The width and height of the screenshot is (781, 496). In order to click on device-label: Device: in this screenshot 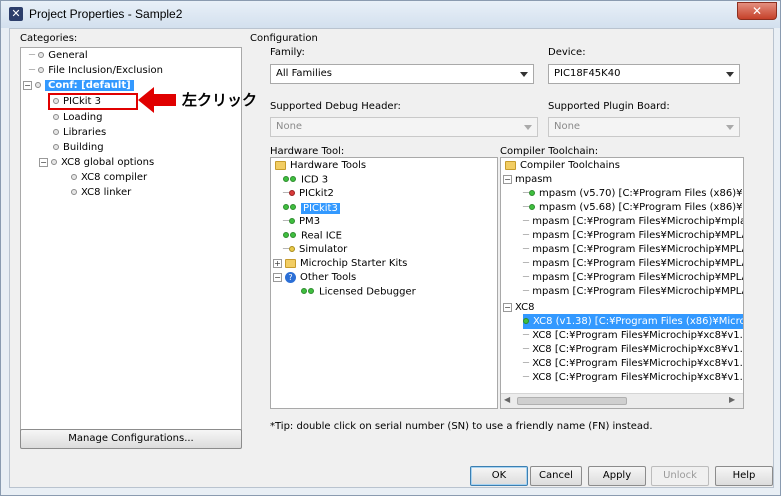, I will do `click(567, 52)`.